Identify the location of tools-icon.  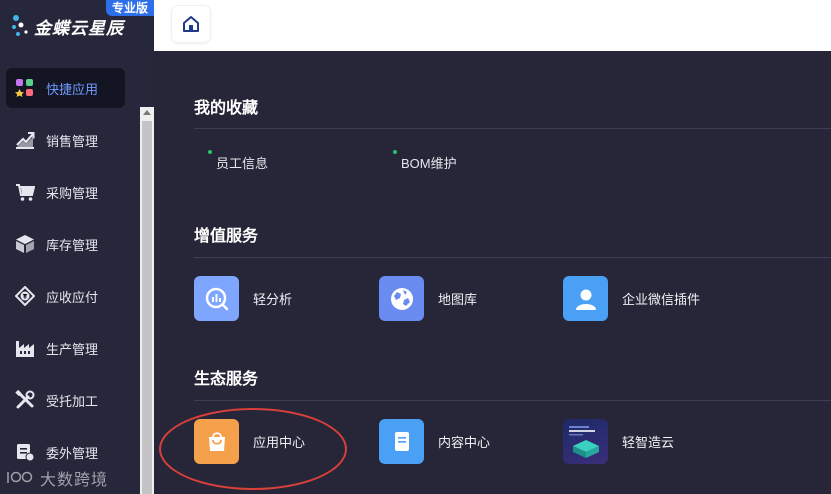
(25, 400).